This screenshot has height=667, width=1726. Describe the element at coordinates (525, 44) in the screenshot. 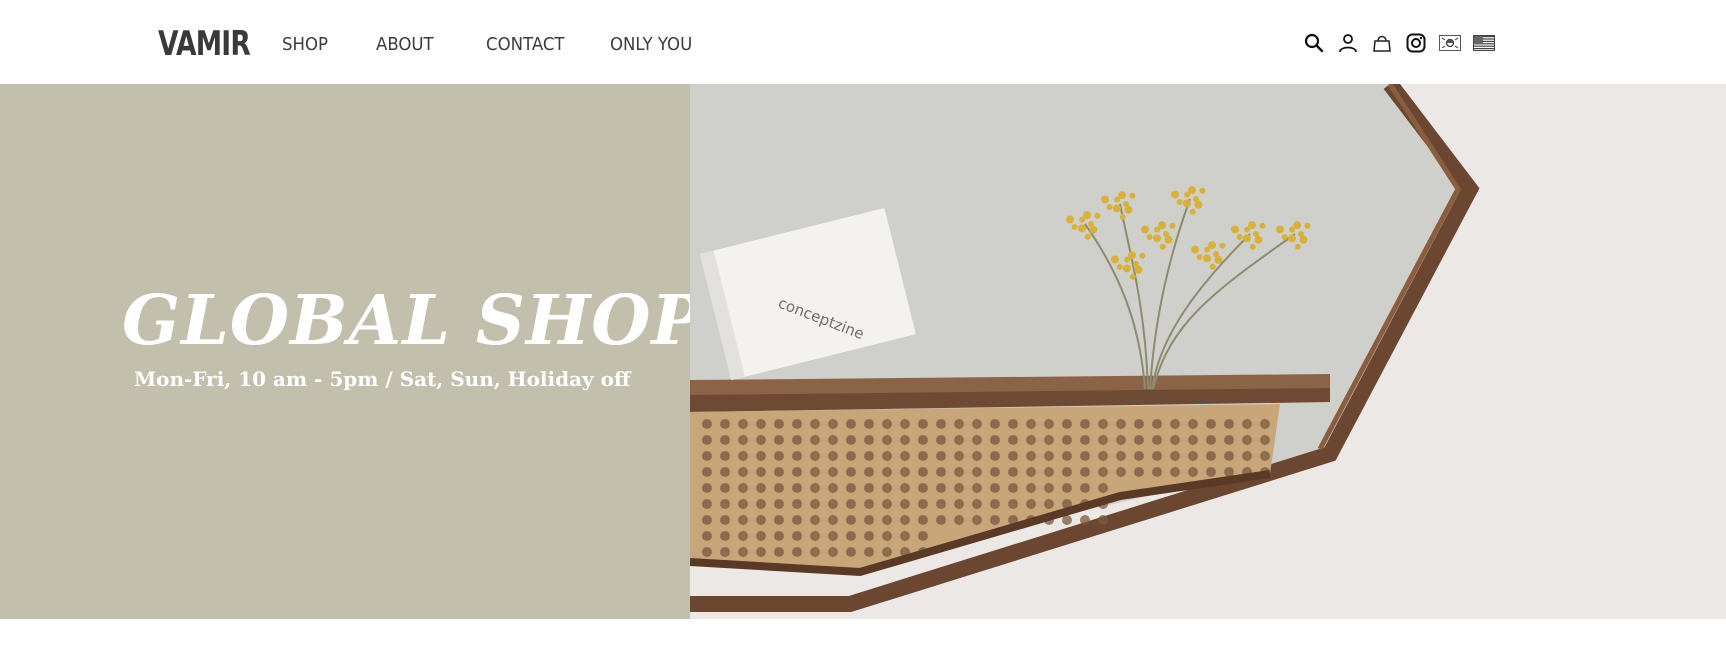

I see `nav-item-contact: CONTACT` at that location.